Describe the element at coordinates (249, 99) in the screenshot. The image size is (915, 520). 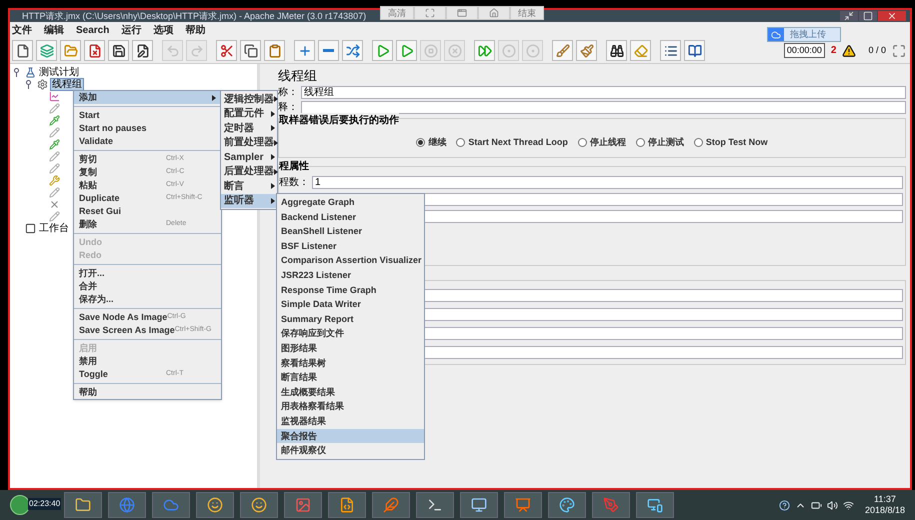
I see `menu-item: 逻辑控制器` at that location.